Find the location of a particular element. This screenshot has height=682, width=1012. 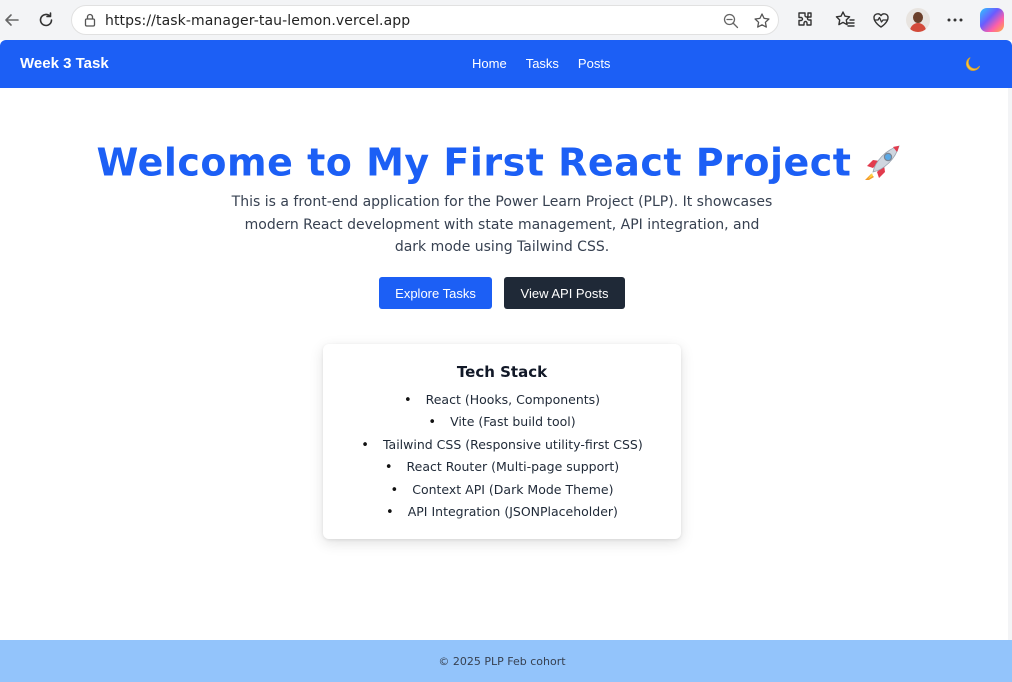

brand-title: Week 3 Task is located at coordinates (64, 63).